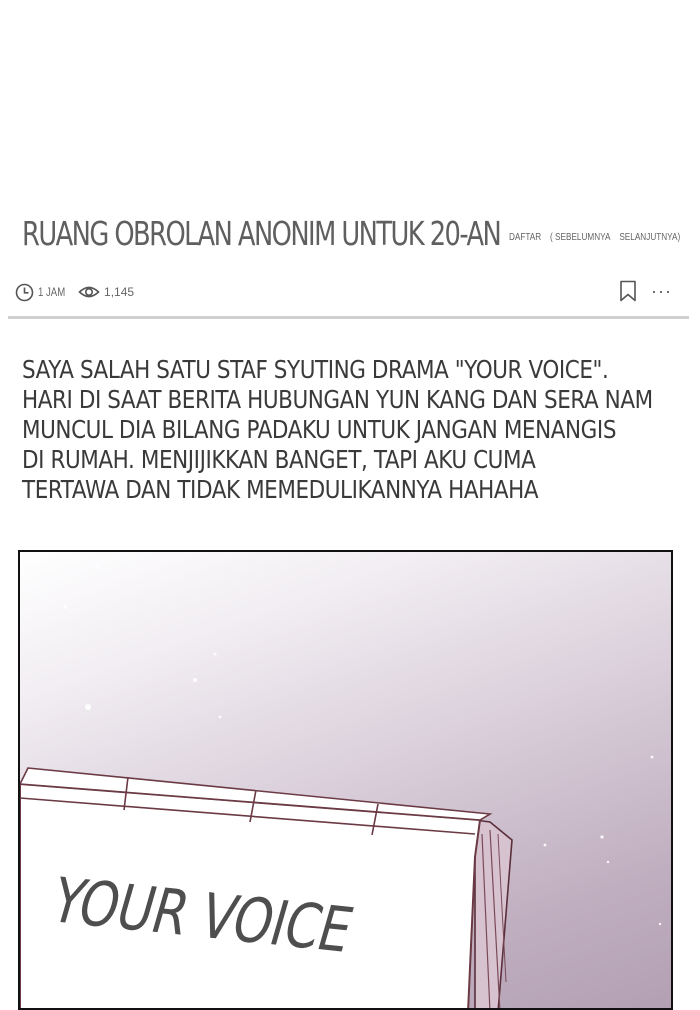  I want to click on book-edge, so click(493, 913).